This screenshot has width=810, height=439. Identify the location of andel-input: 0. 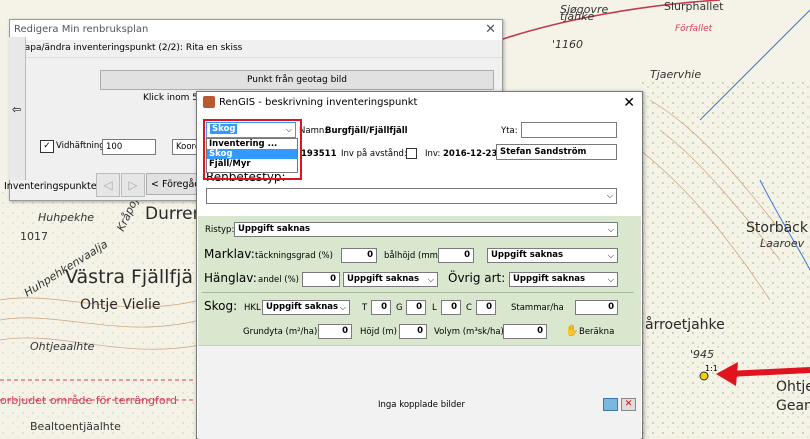
(321, 279).